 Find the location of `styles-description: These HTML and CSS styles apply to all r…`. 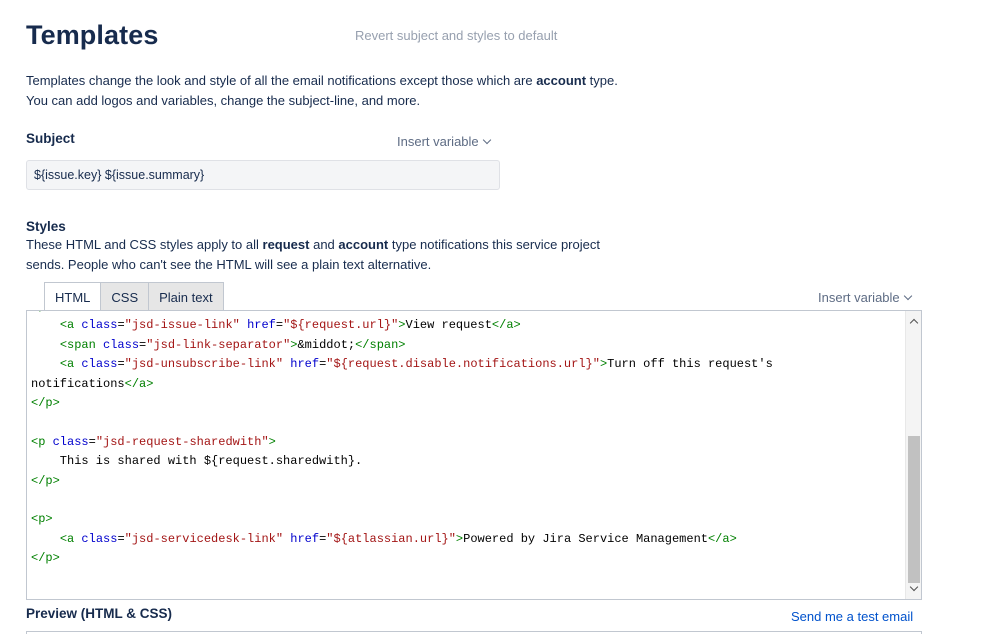

styles-description: These HTML and CSS styles apply to all r… is located at coordinates (326, 255).